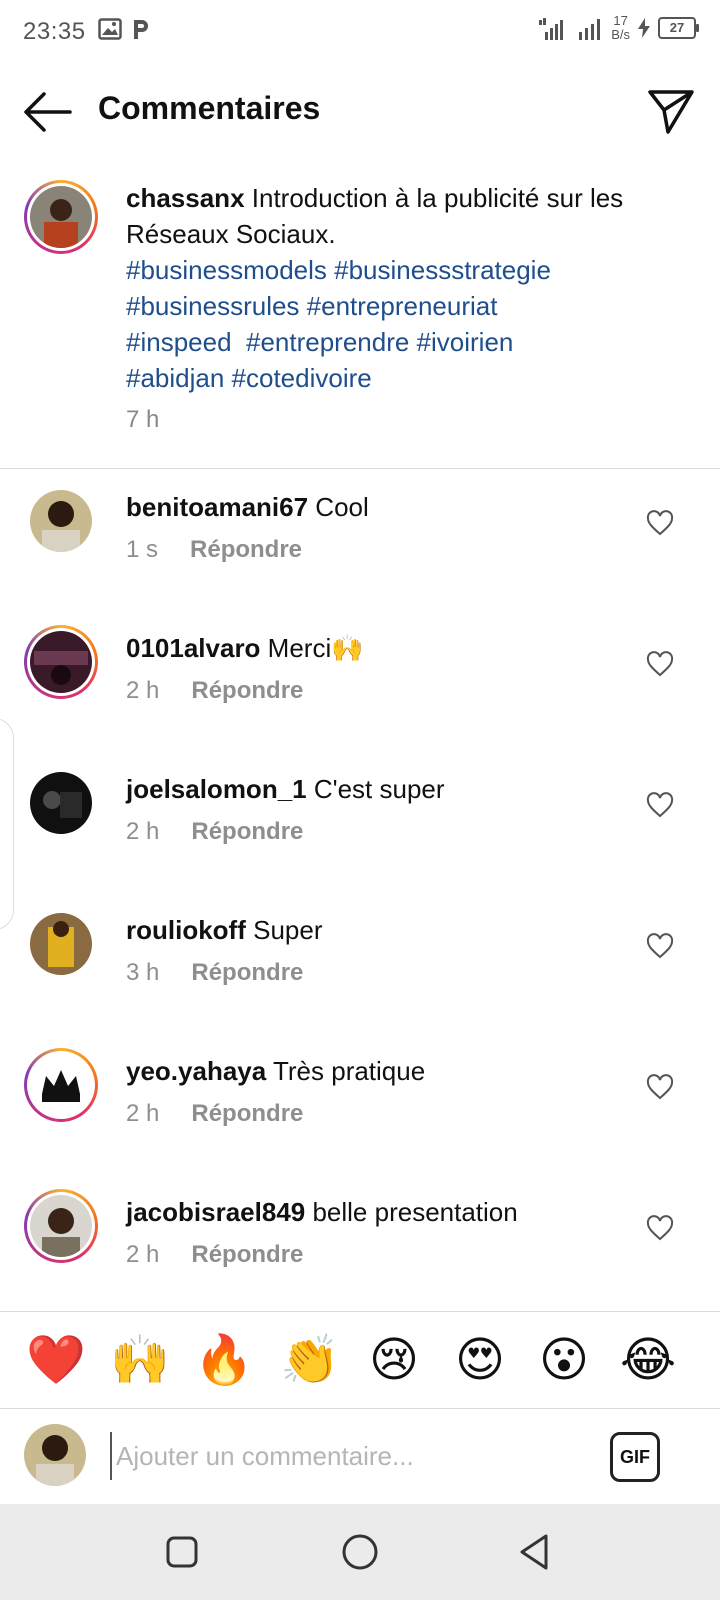  What do you see at coordinates (310, 1360) in the screenshot?
I see `emoji-clapping: 👏` at bounding box center [310, 1360].